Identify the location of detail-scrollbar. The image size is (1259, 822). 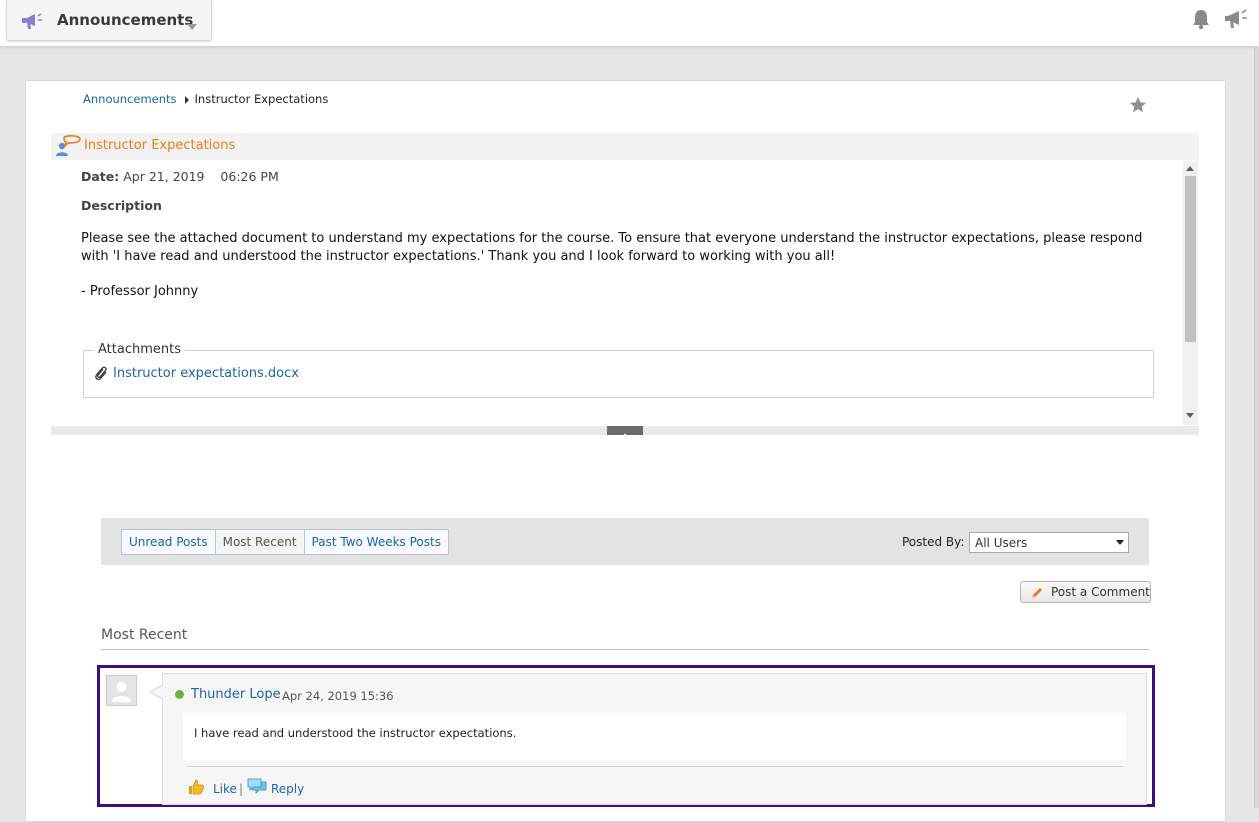
(1190, 293).